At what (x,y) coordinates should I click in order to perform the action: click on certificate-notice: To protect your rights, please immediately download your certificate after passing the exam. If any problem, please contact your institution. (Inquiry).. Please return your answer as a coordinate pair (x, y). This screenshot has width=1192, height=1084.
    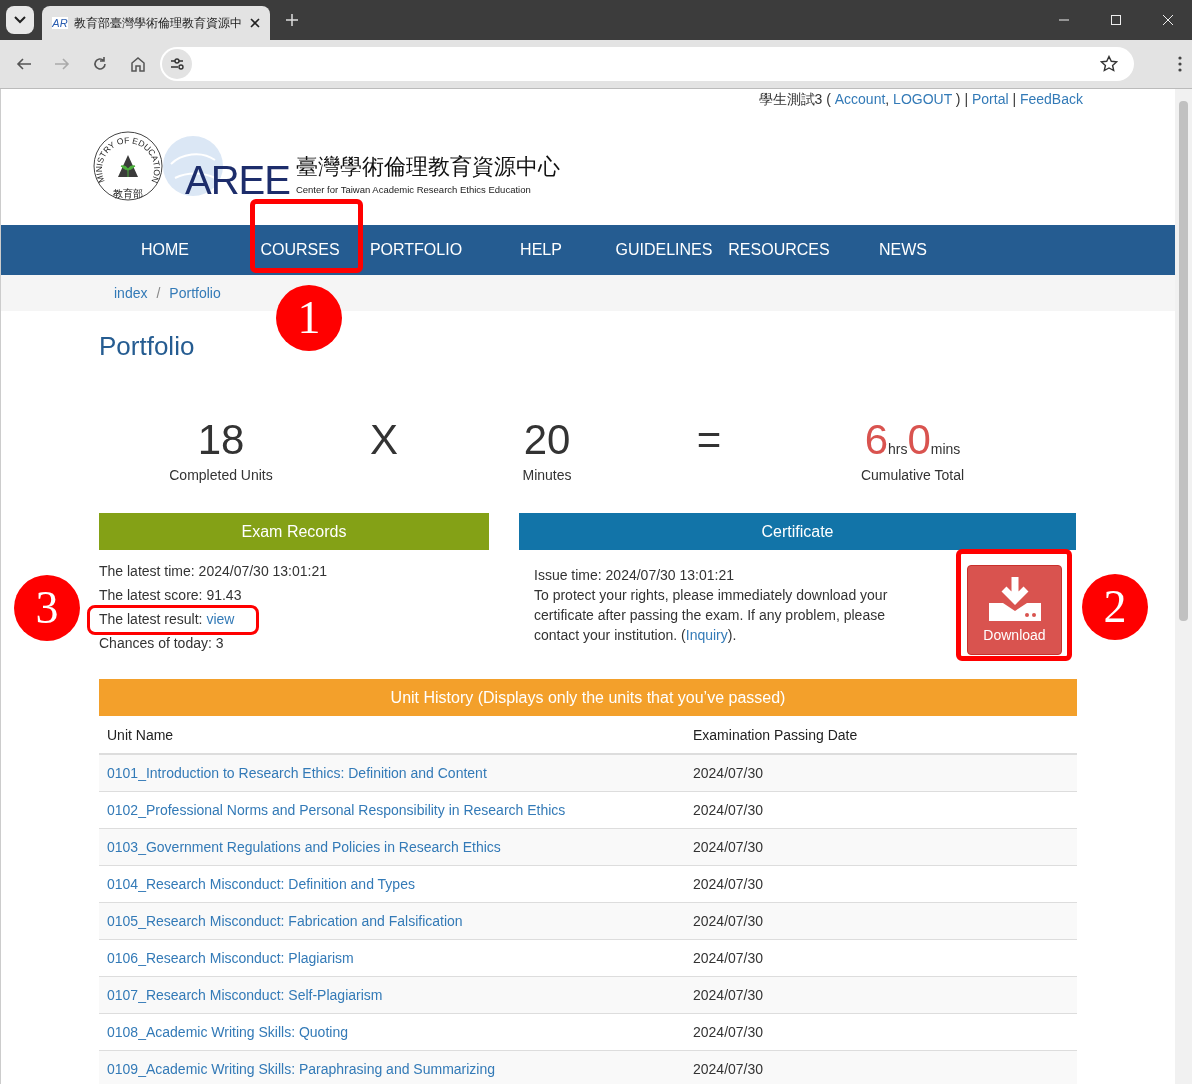
    Looking at the image, I should click on (711, 615).